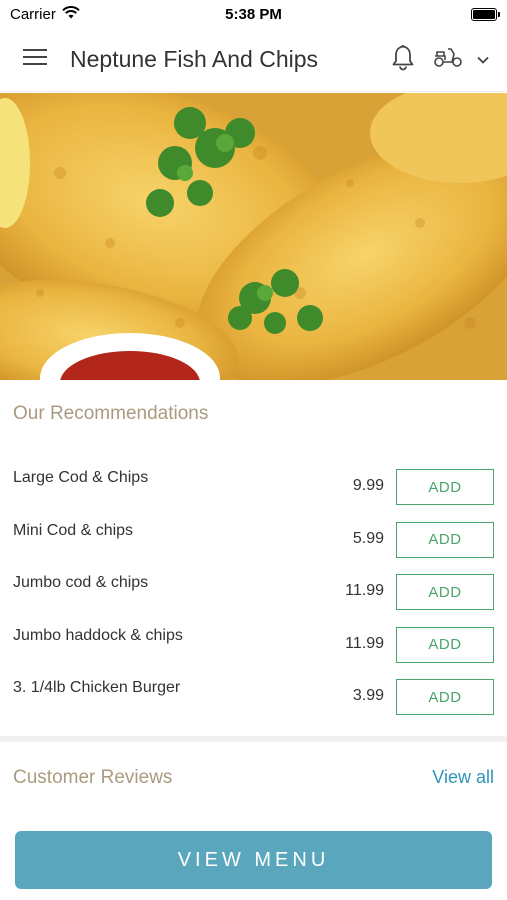 The width and height of the screenshot is (507, 900). I want to click on app-header: Neptune Fish And Chips, so click(253, 60).